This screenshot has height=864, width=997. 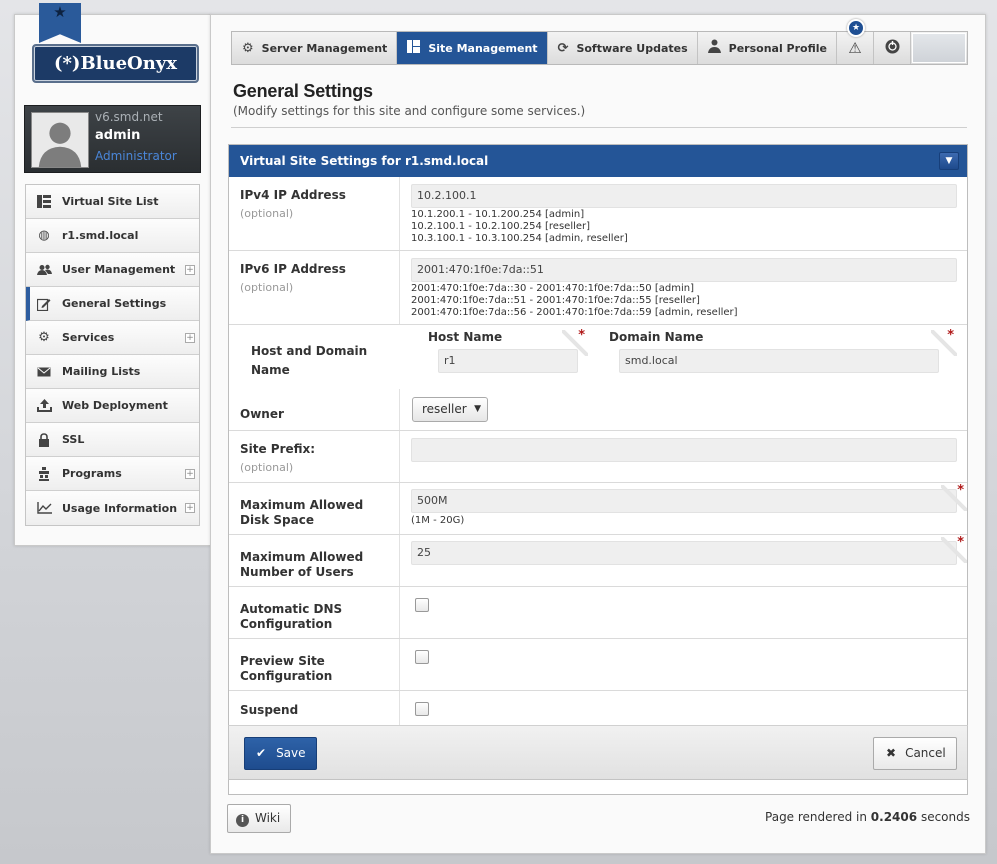 I want to click on panel-title: Virtual Site Settings for r1.smd.local, so click(x=364, y=161).